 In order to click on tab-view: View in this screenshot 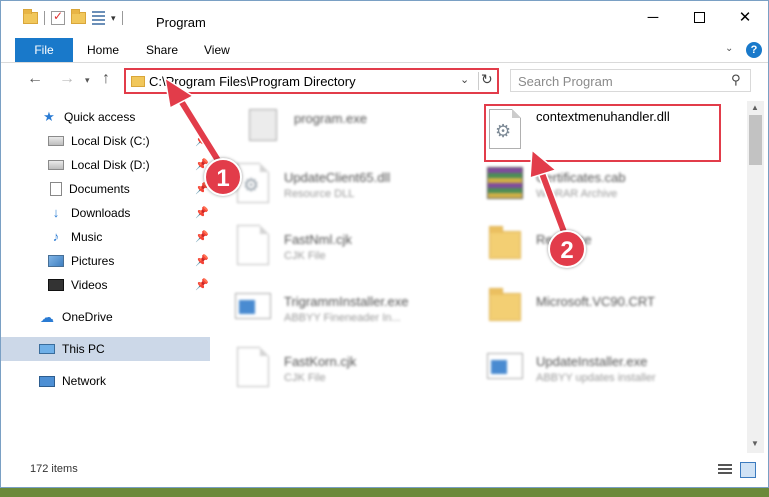, I will do `click(217, 50)`.